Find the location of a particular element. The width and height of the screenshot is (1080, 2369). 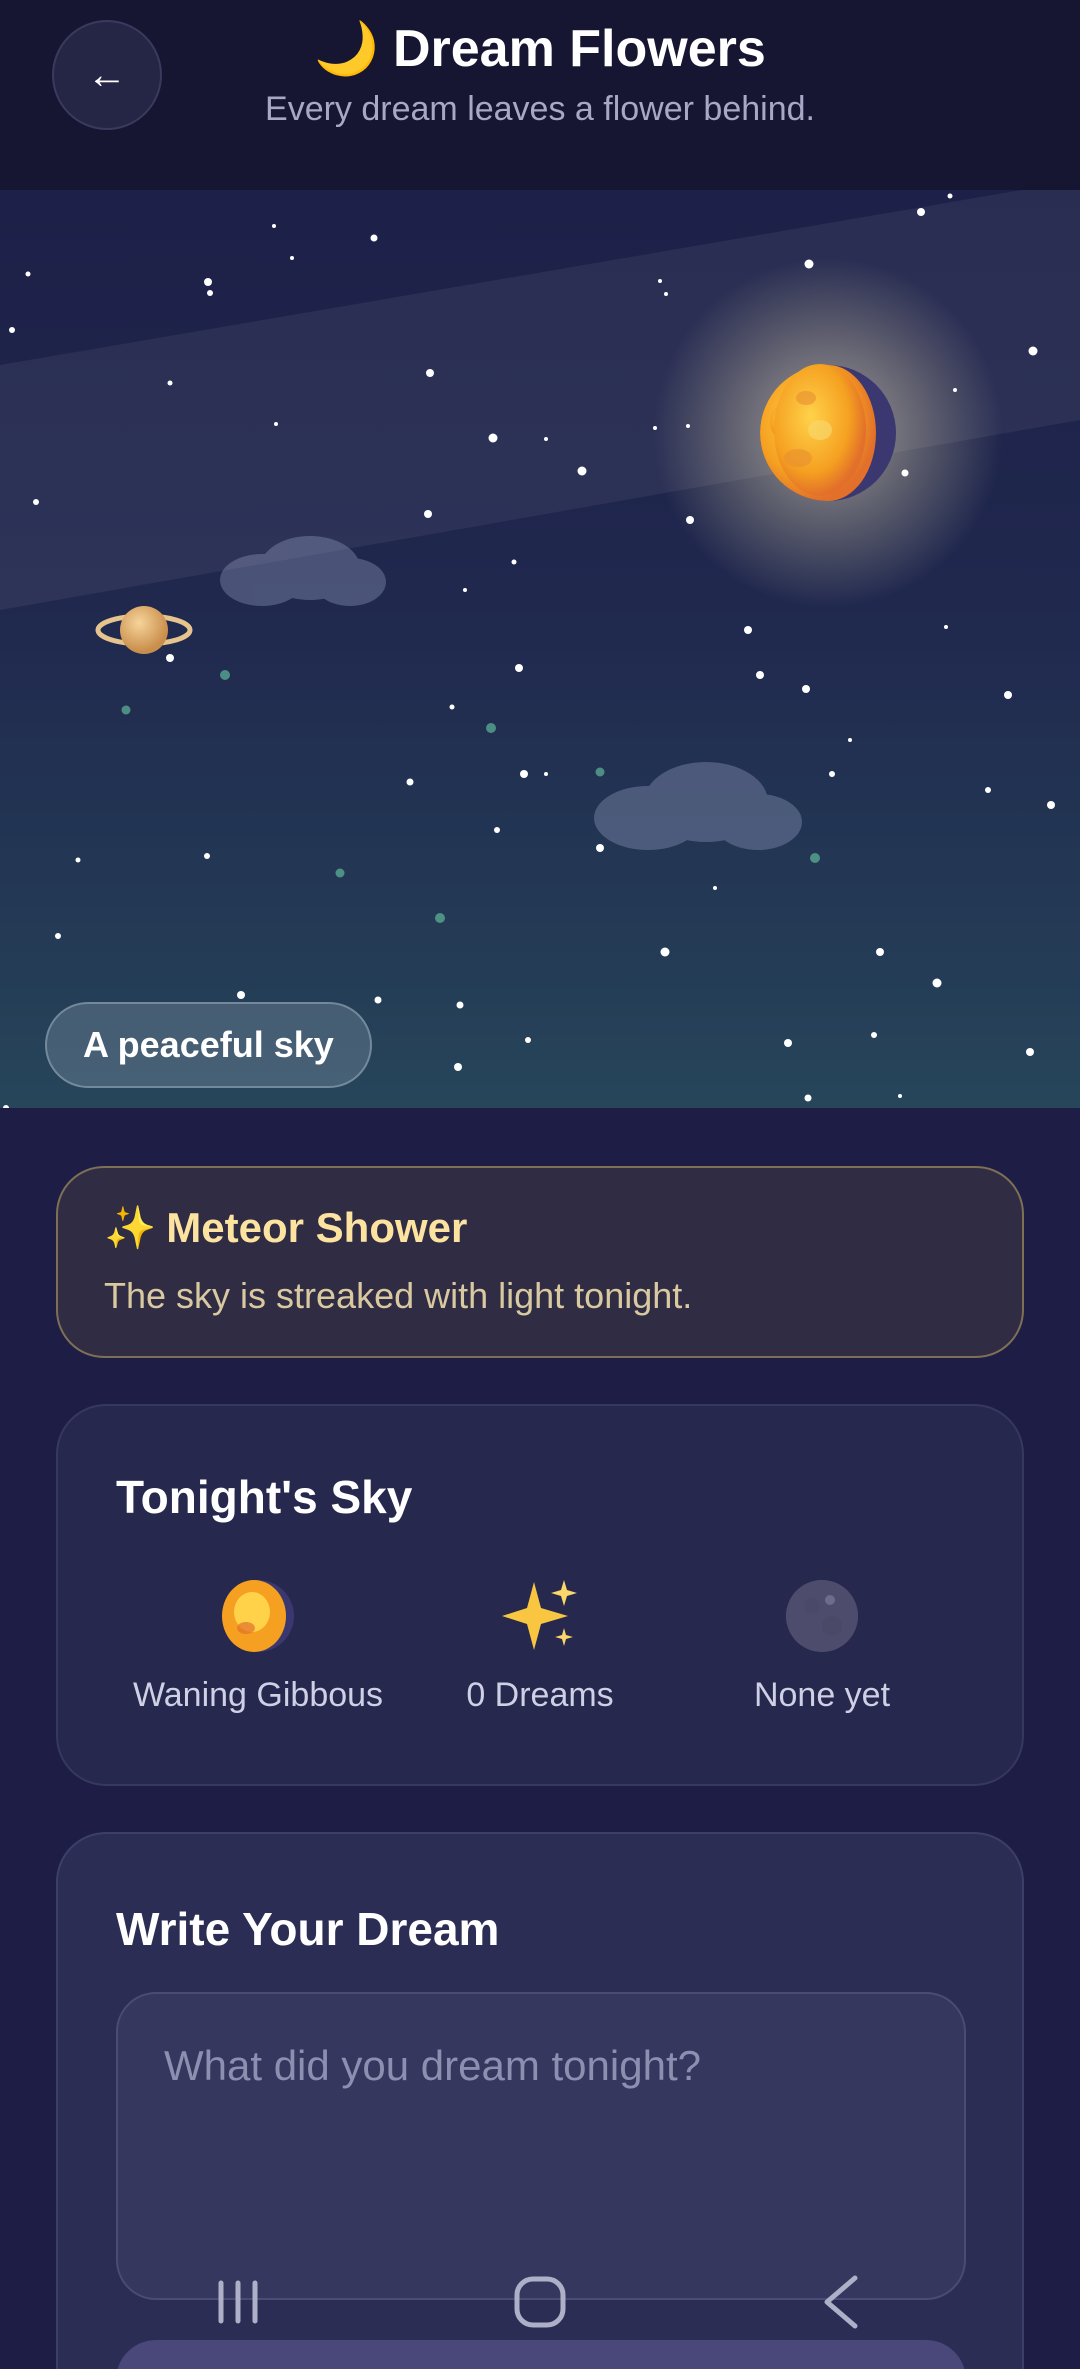

page-title: 🌙 Dream Flowers is located at coordinates (540, 48).